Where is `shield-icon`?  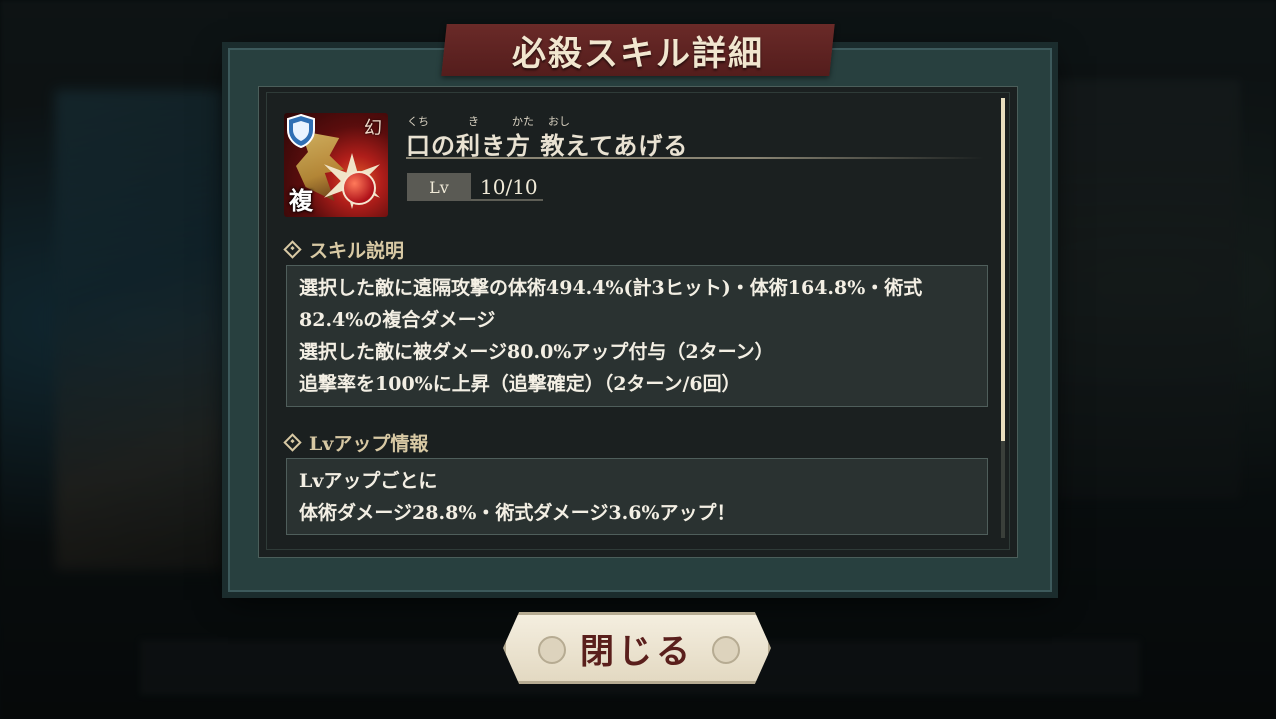 shield-icon is located at coordinates (301, 131).